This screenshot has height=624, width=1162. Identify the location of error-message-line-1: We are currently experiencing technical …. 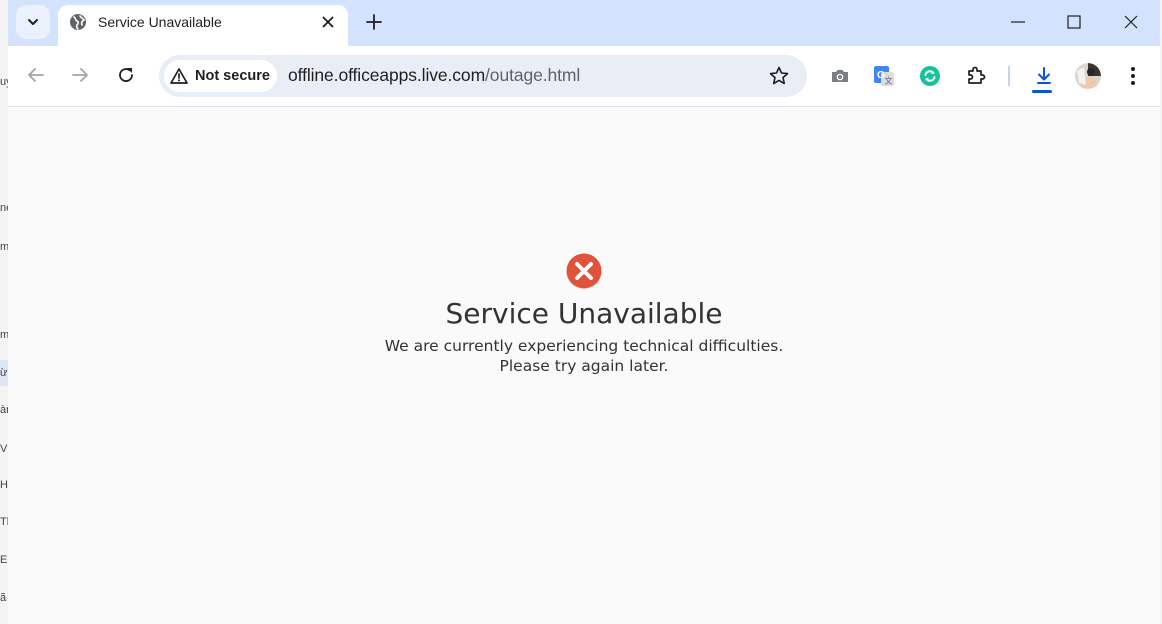
(584, 346).